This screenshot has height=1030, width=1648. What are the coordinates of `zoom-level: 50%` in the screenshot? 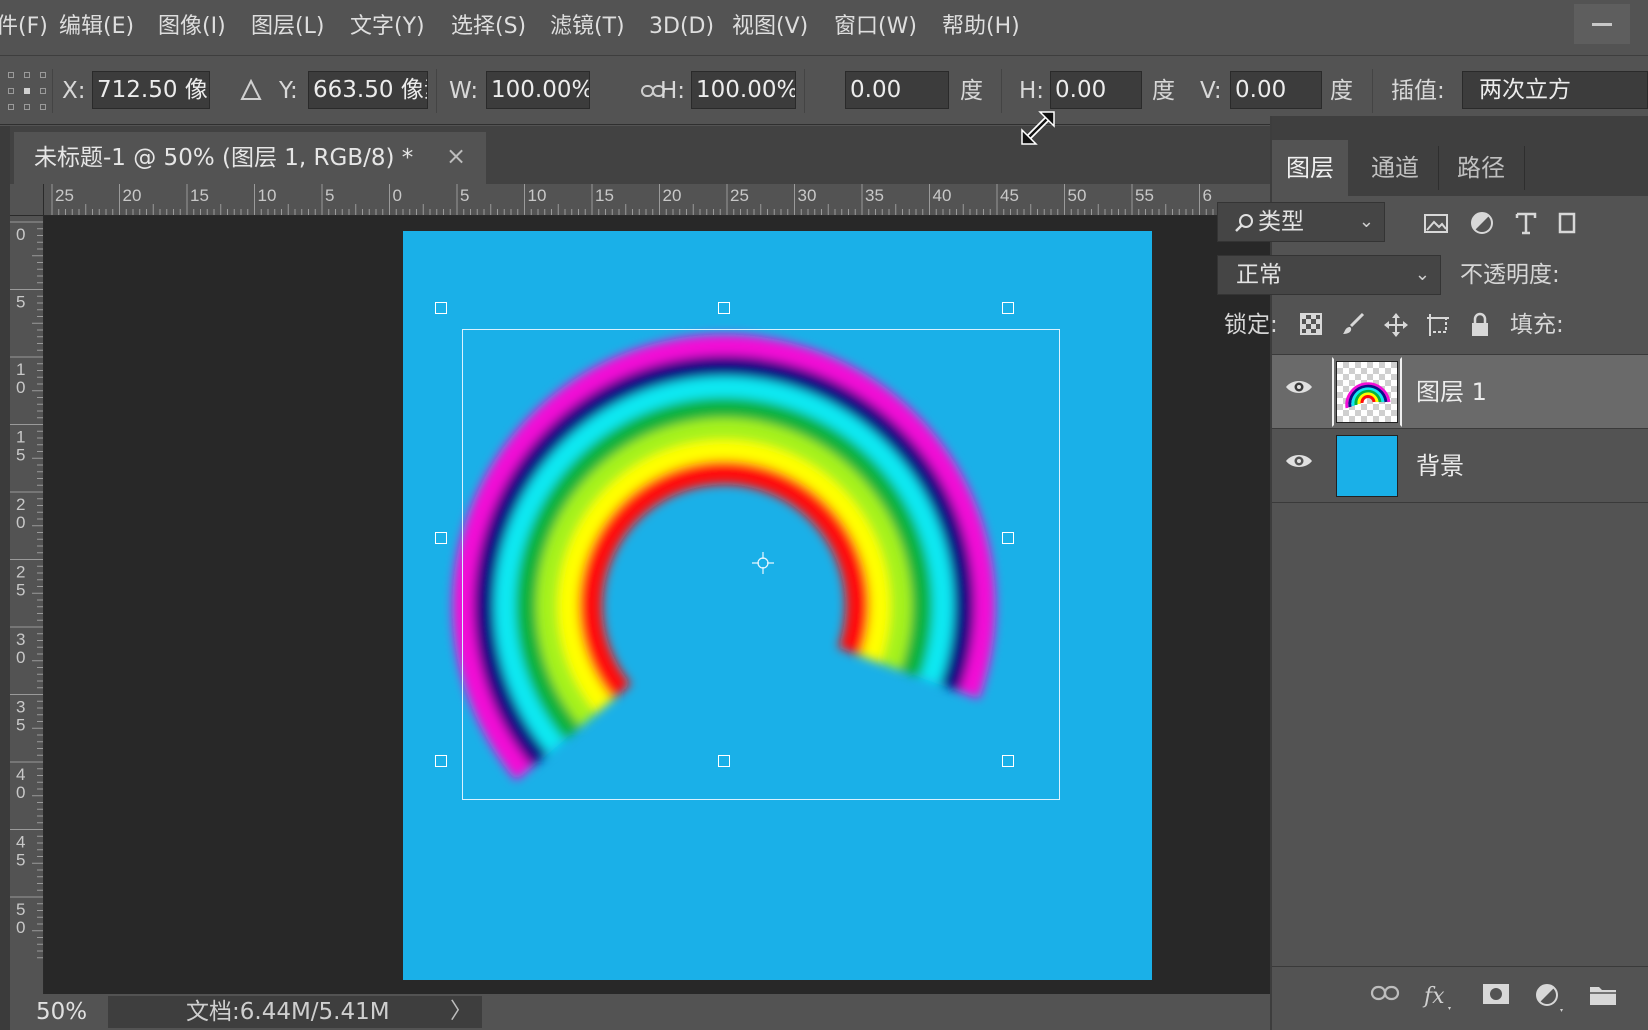 It's located at (61, 1012).